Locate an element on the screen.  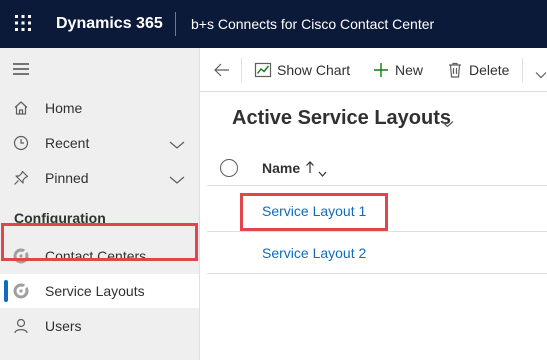
sidebar-item-home: Home is located at coordinates (99, 108).